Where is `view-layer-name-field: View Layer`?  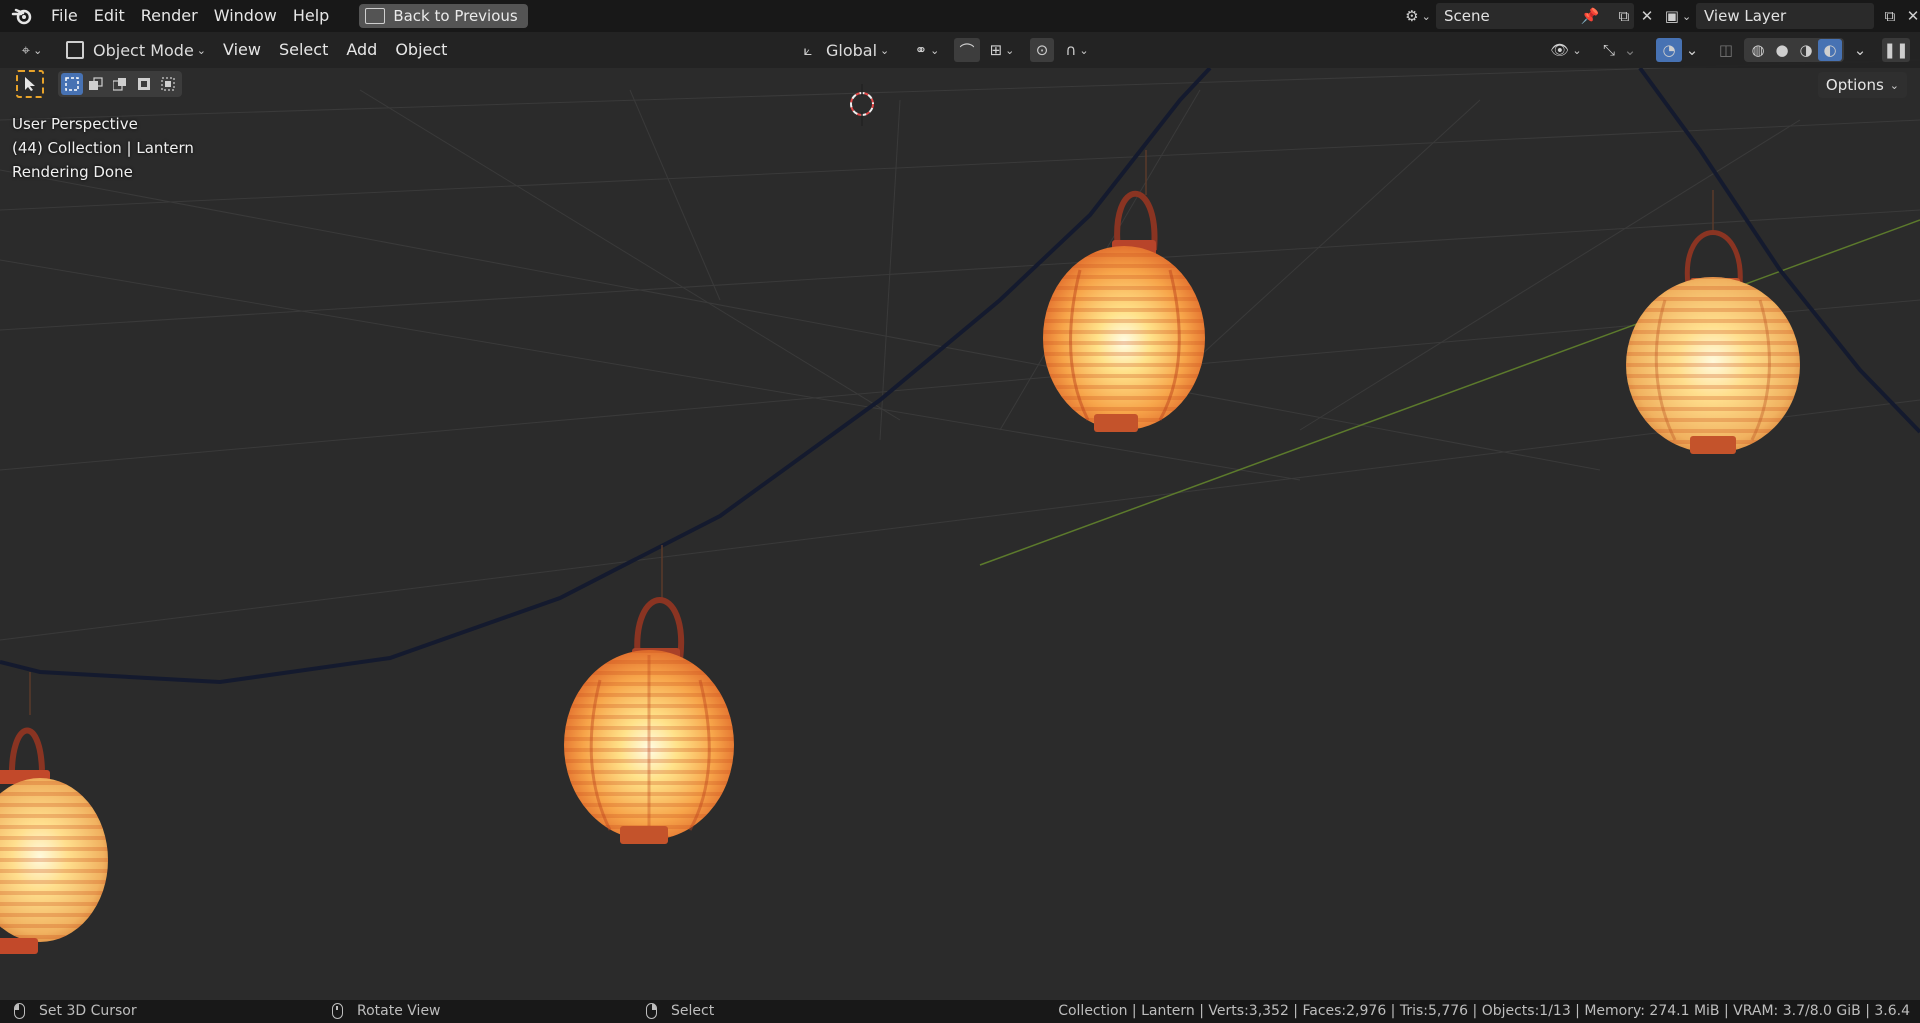 view-layer-name-field: View Layer is located at coordinates (1785, 16).